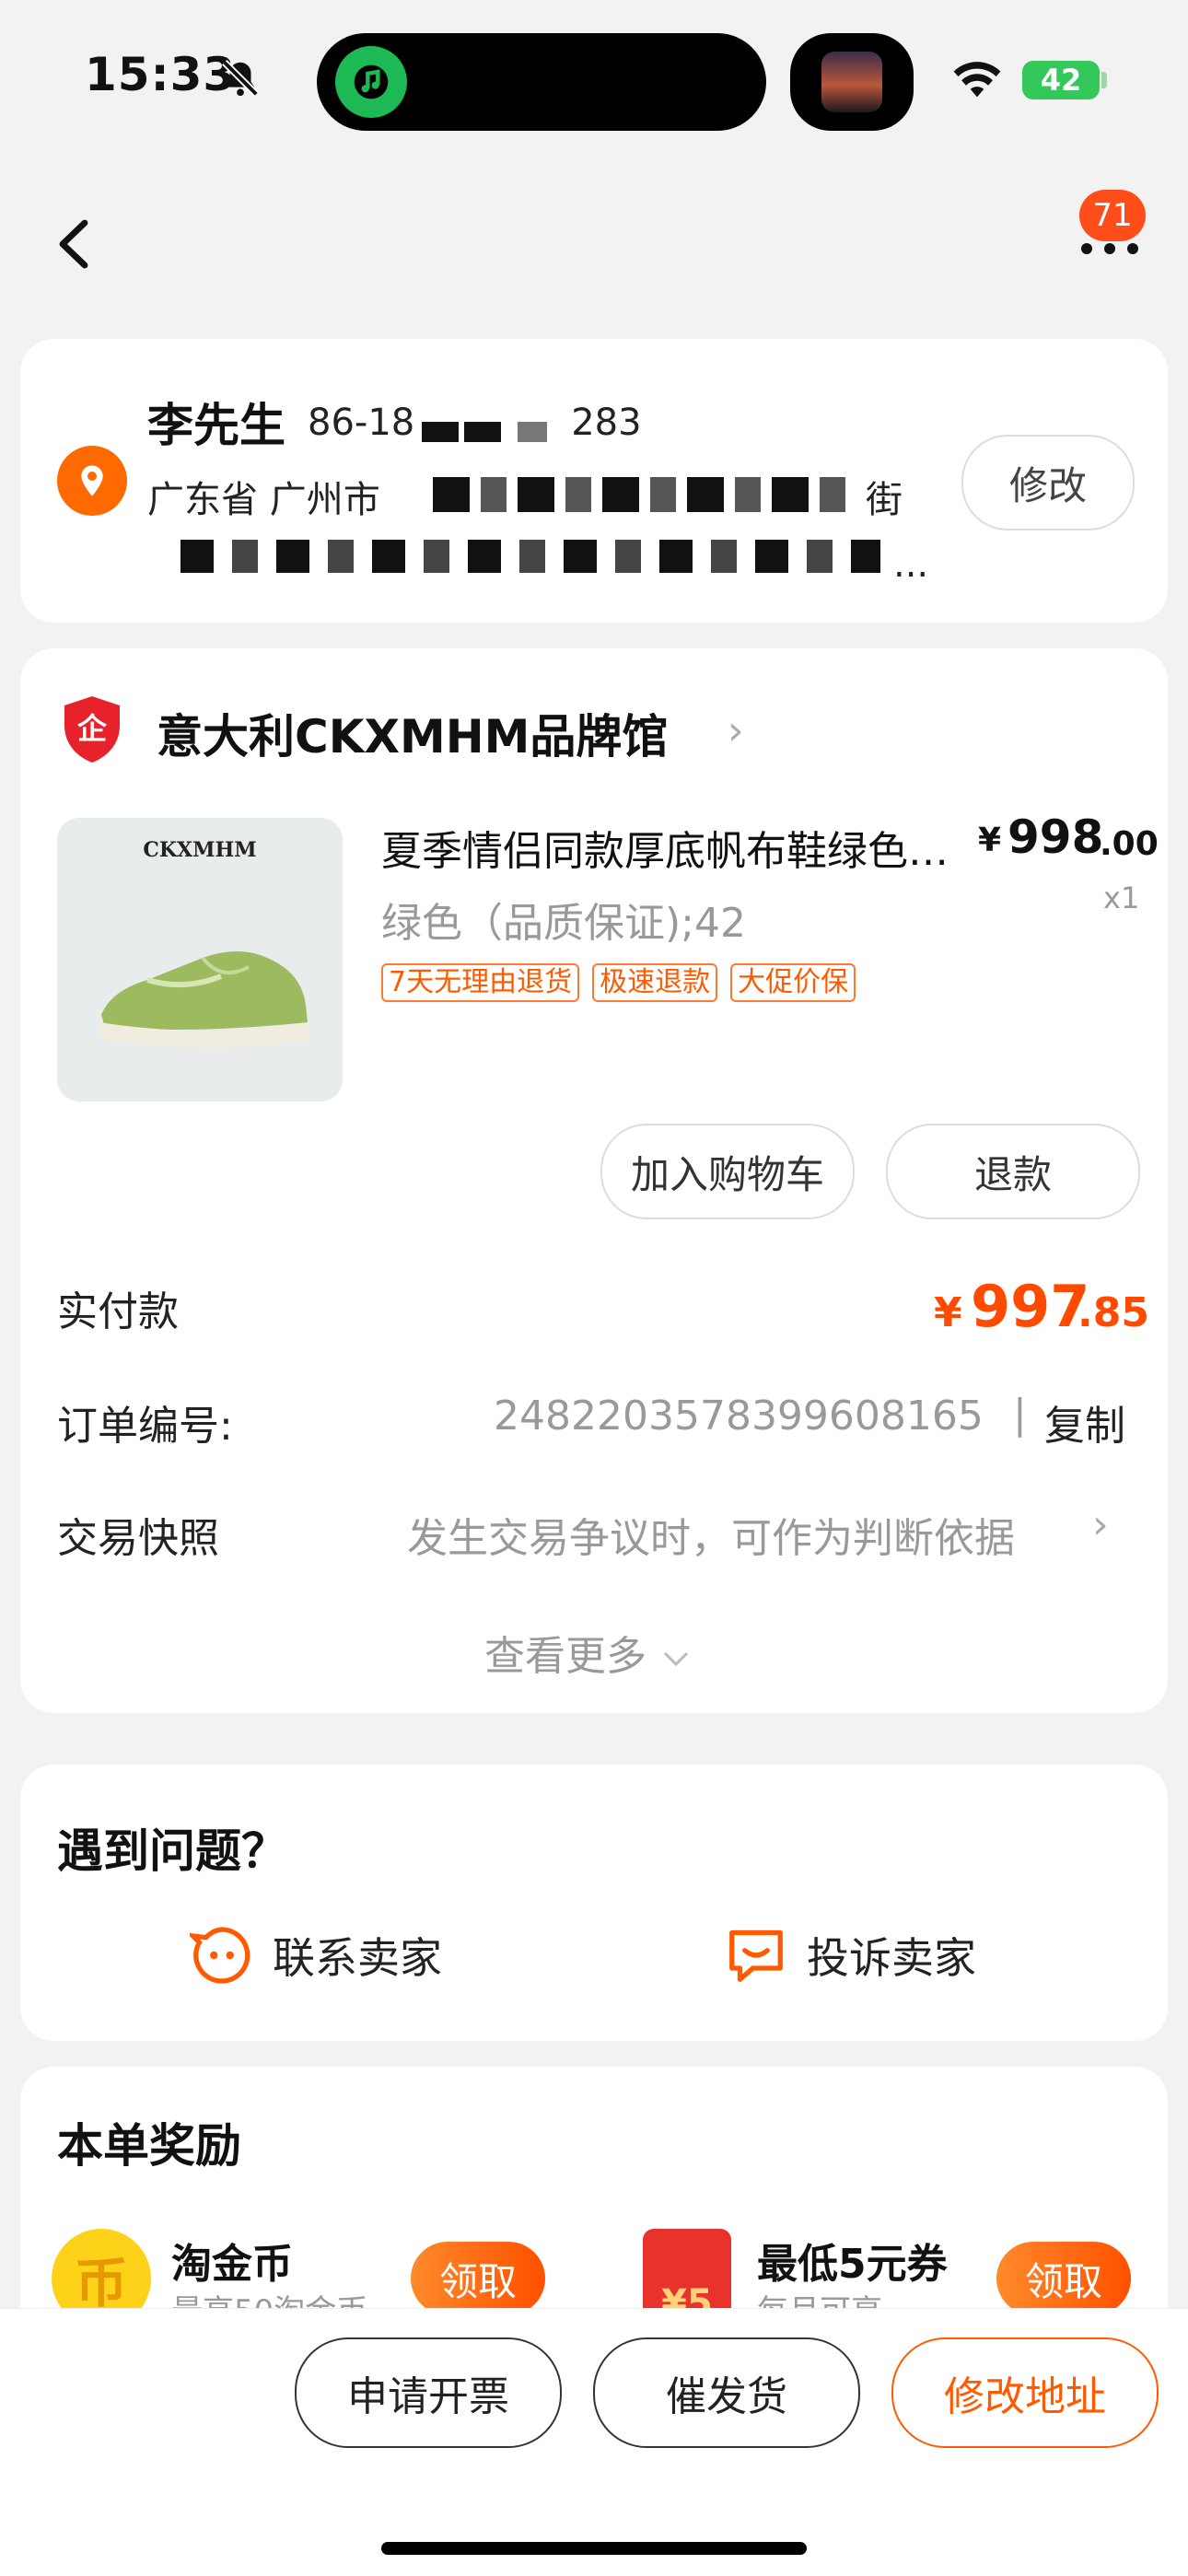 The height and width of the screenshot is (2576, 1188). What do you see at coordinates (852, 2264) in the screenshot?
I see `coupon-reward-title: 最低5元券` at bounding box center [852, 2264].